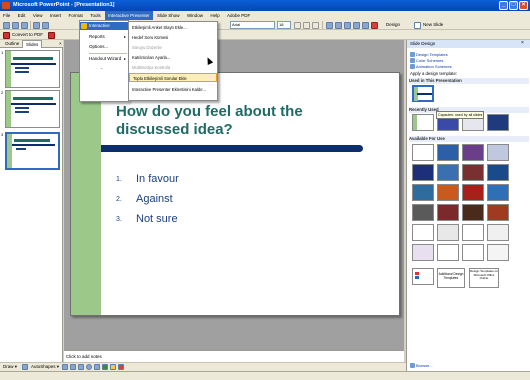  I want to click on tab-slides: Slides, so click(32, 44).